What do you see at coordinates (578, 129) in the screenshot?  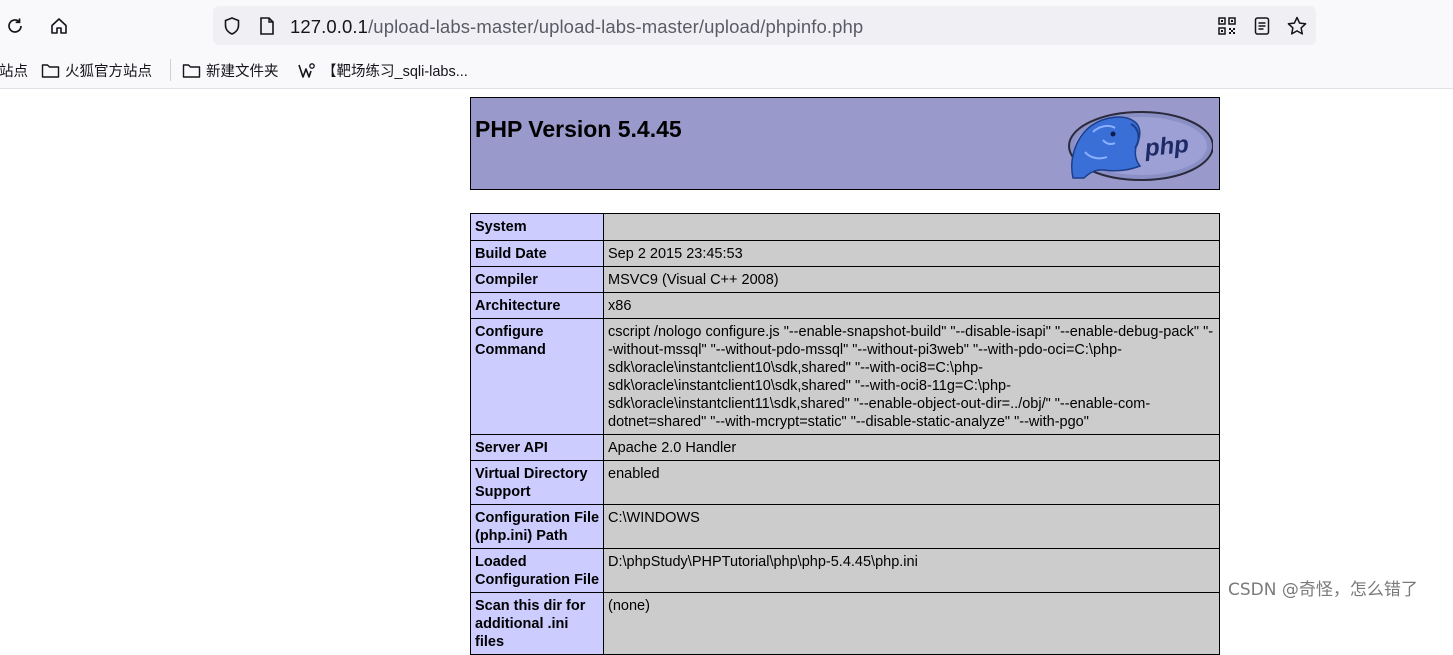 I see `page-title: PHP Version 5.4.45` at bounding box center [578, 129].